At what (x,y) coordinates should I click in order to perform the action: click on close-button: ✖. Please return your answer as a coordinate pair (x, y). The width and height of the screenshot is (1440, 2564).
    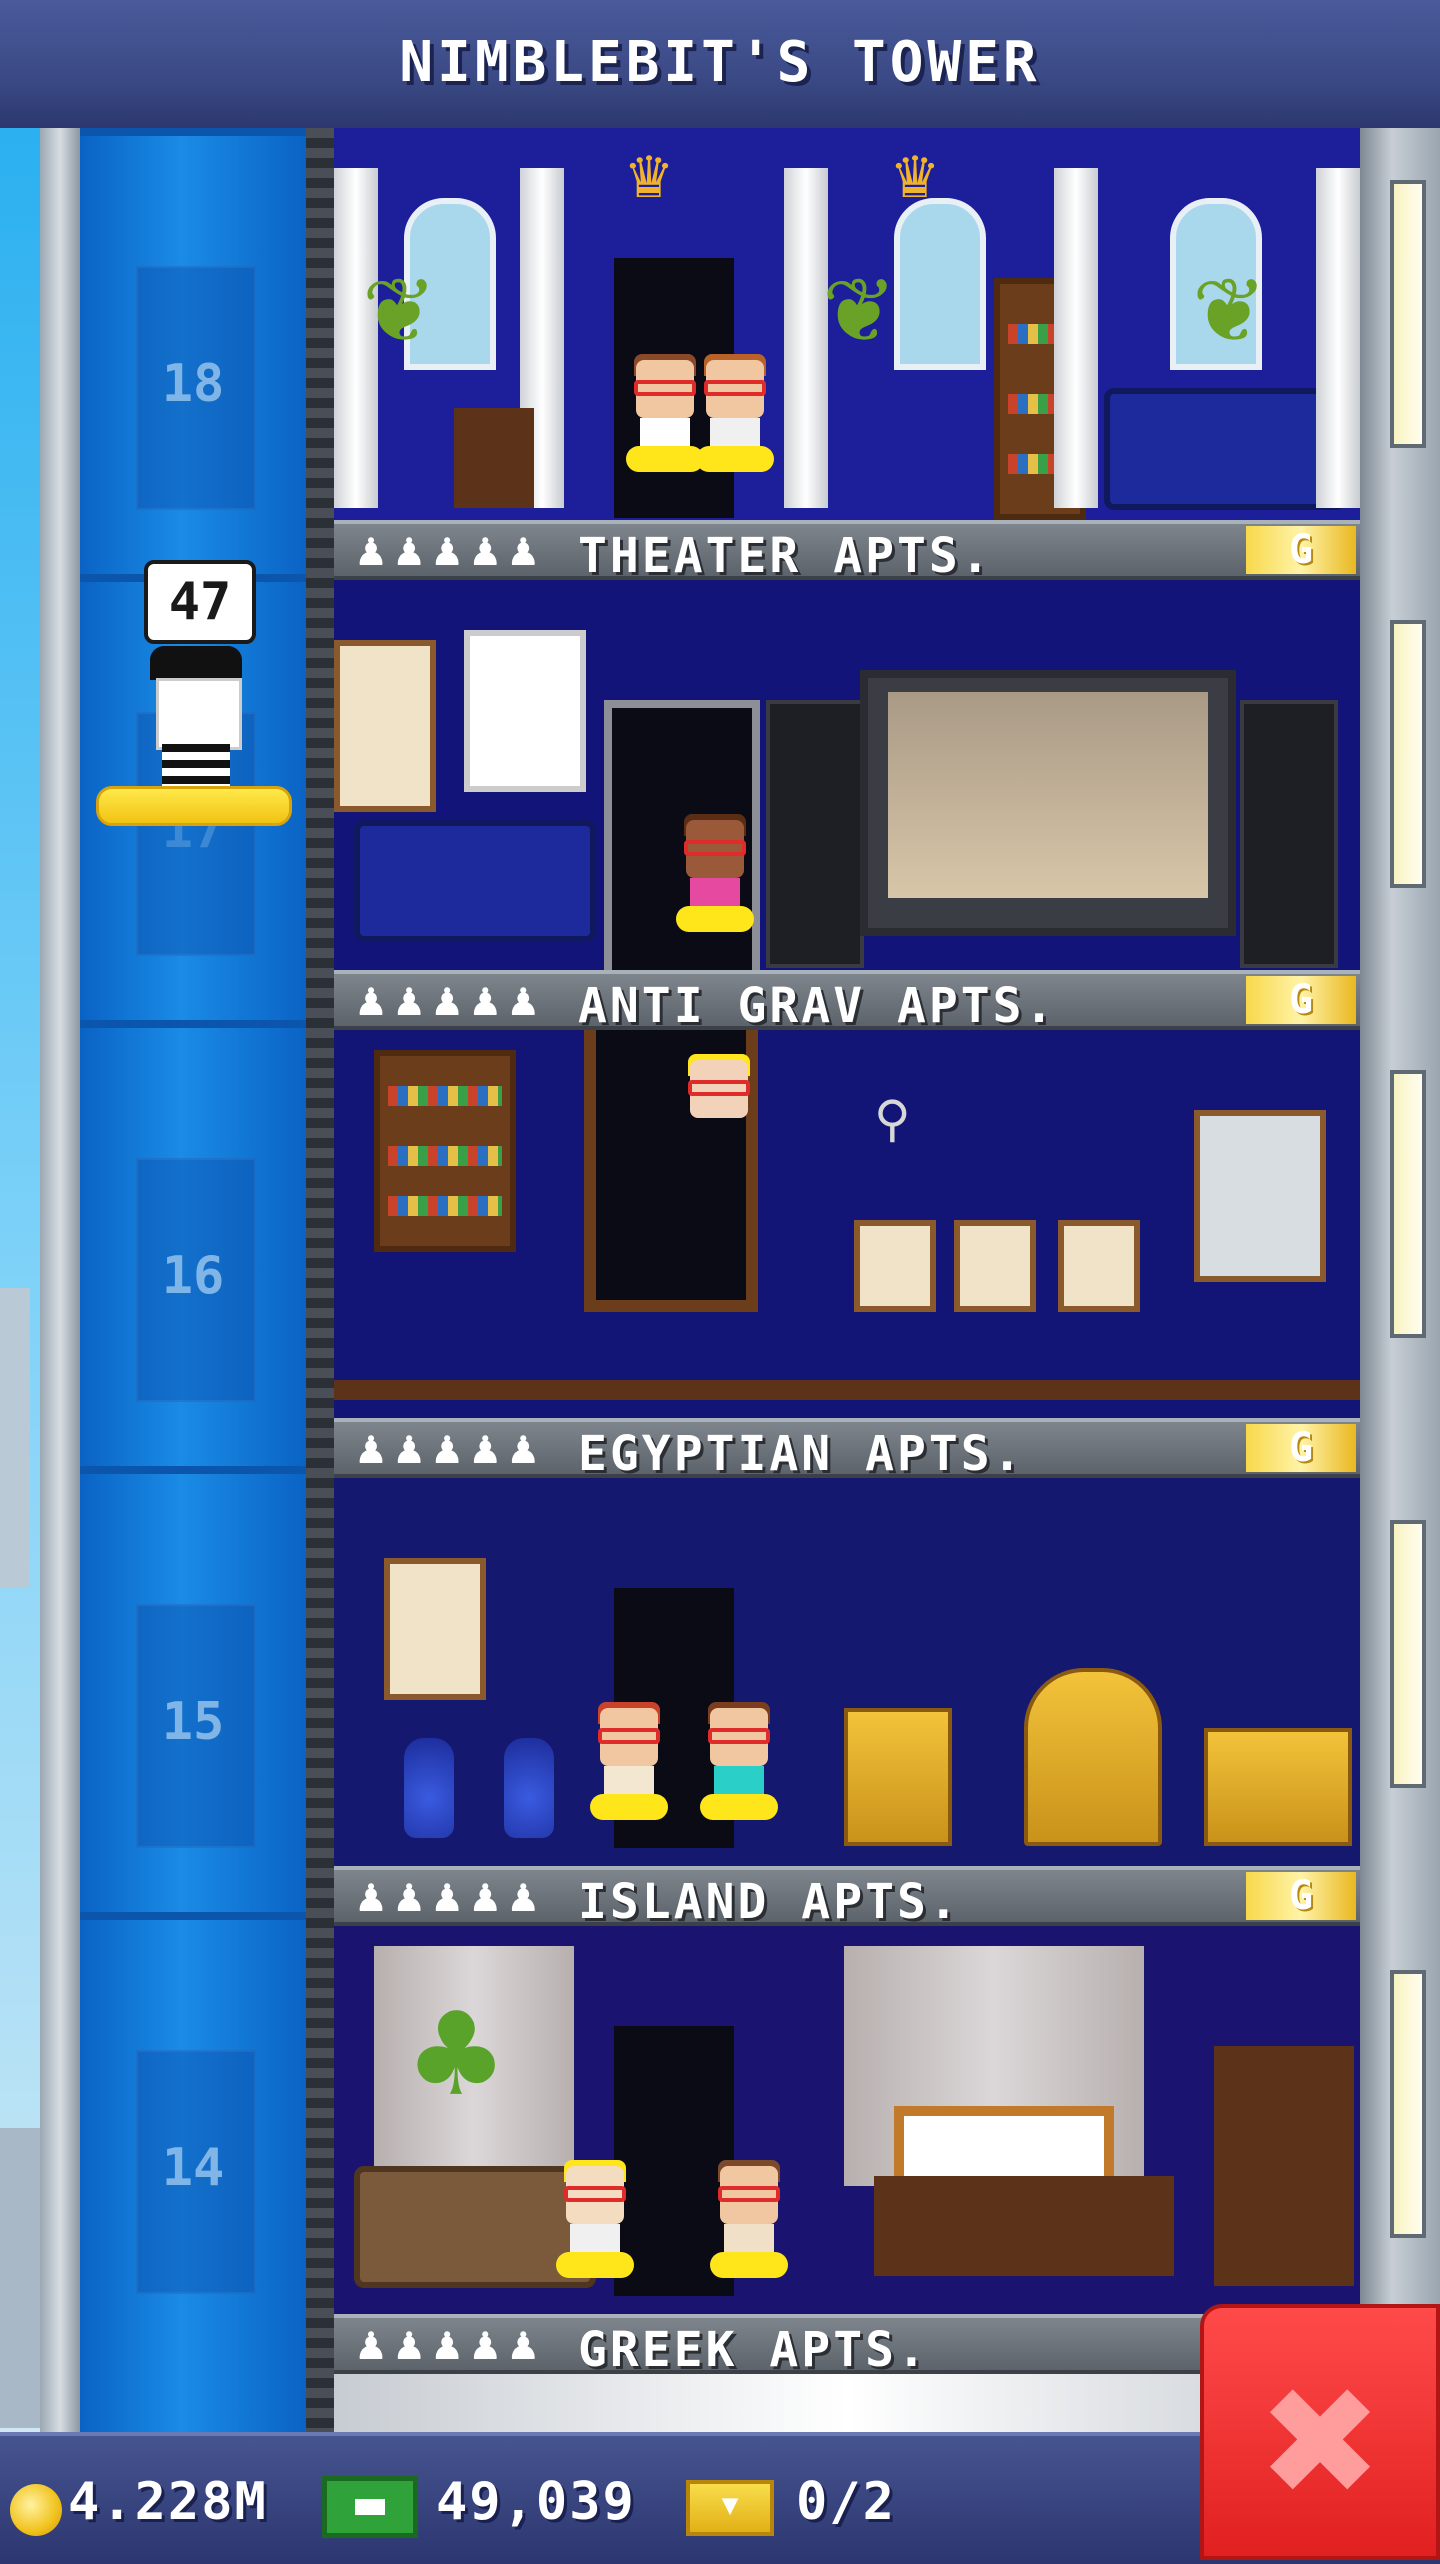
    Looking at the image, I should click on (1320, 2432).